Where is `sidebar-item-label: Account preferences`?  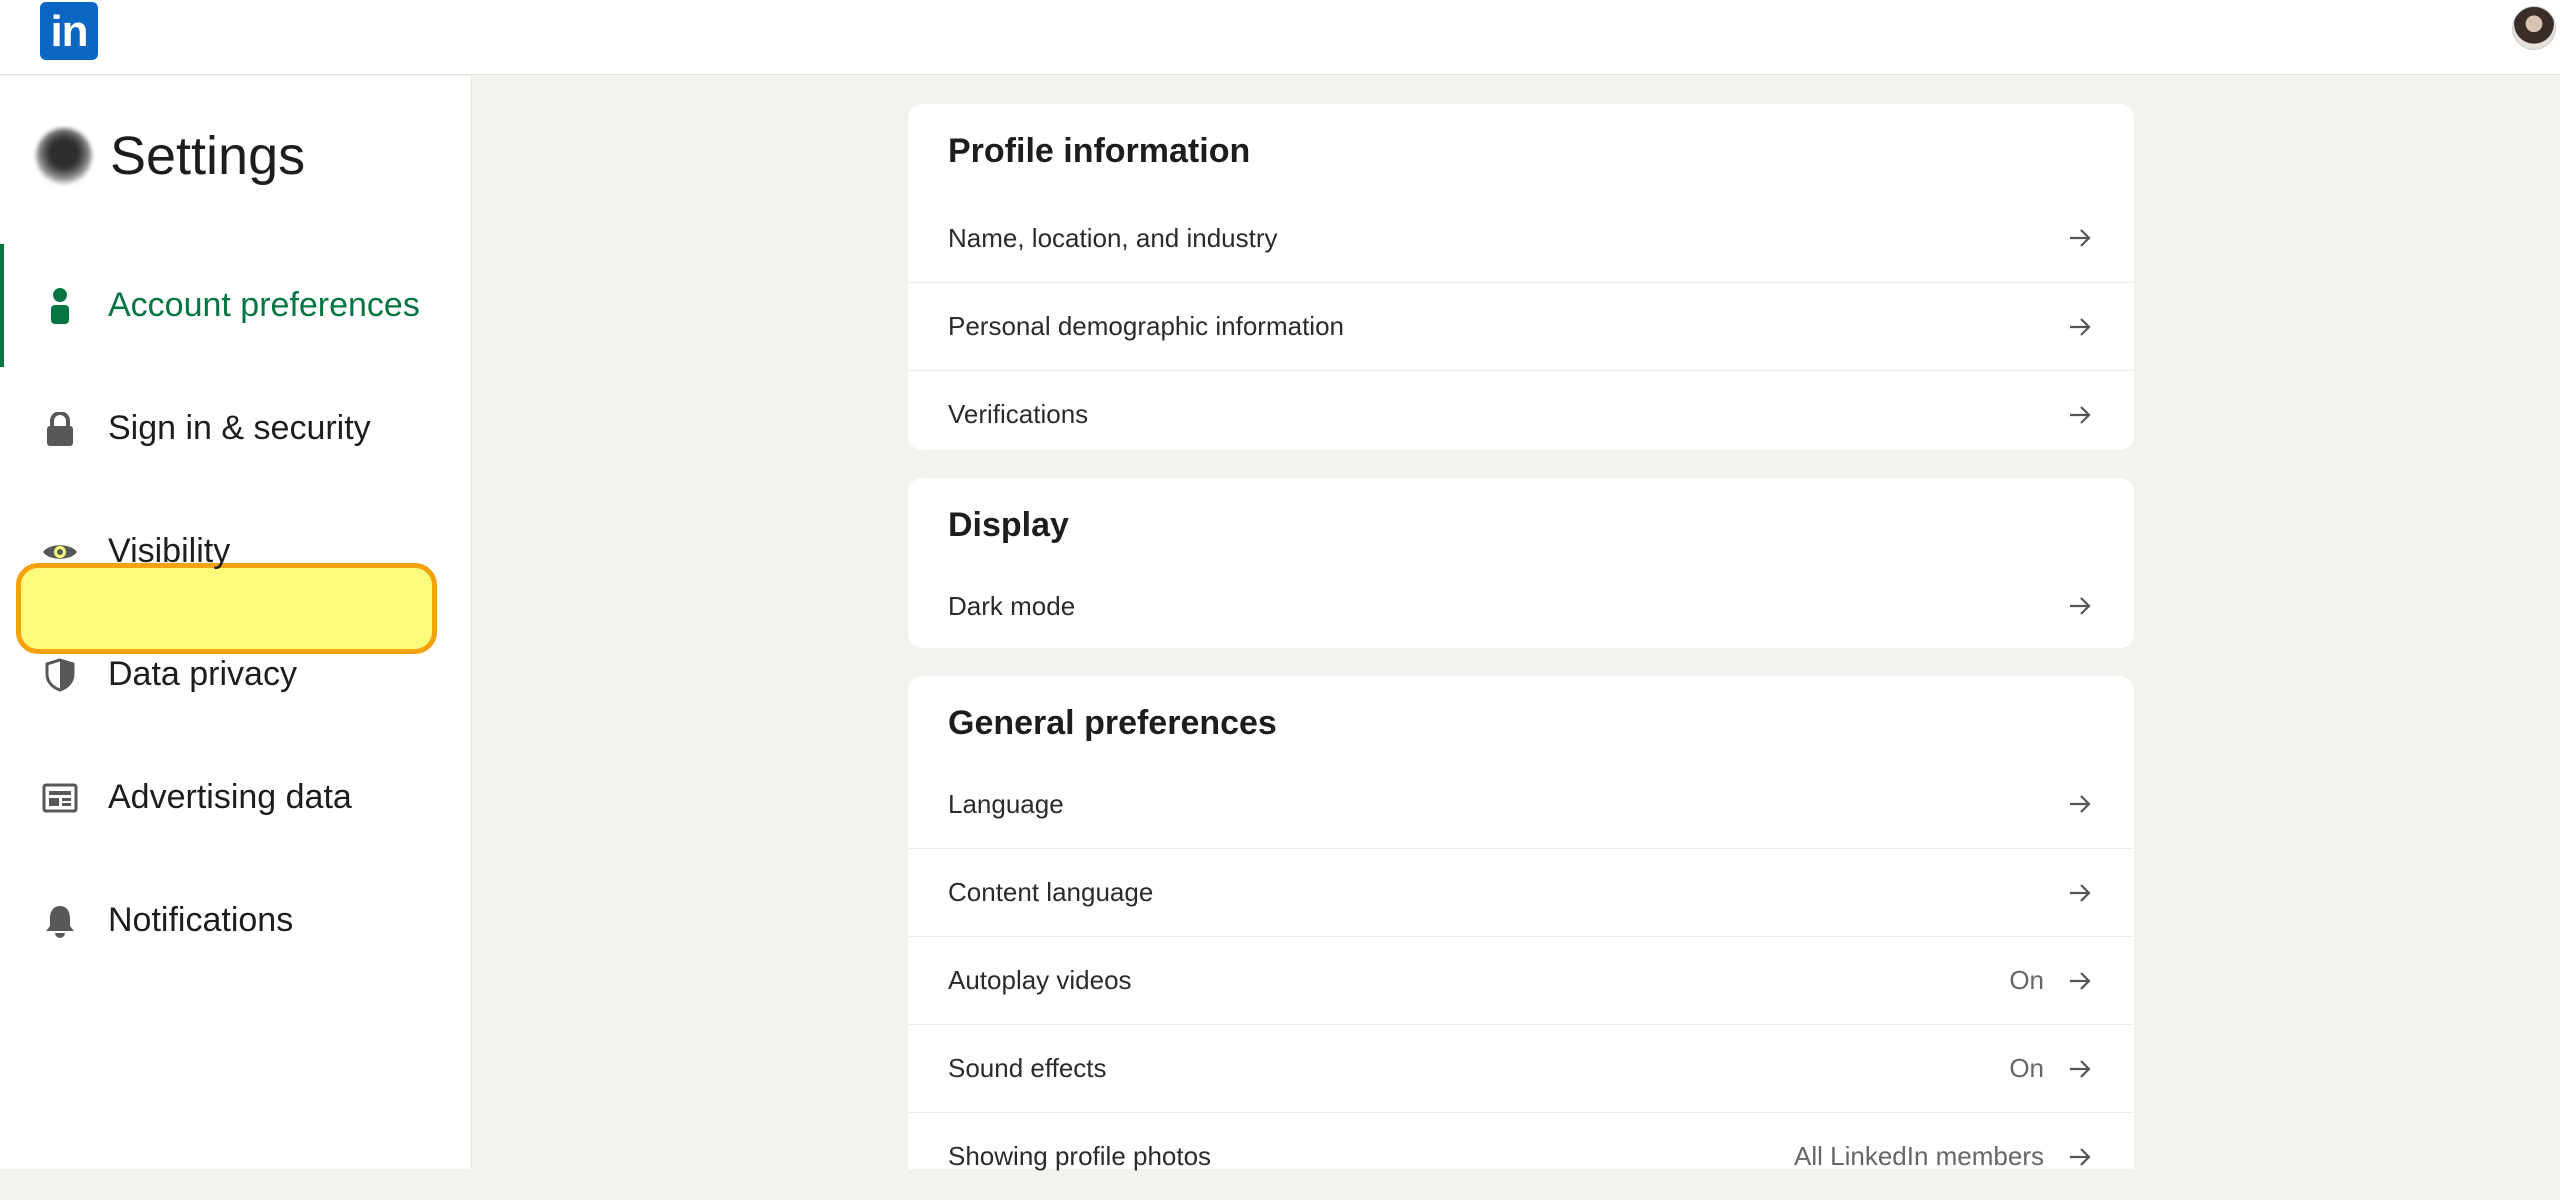
sidebar-item-label: Account preferences is located at coordinates (264, 305).